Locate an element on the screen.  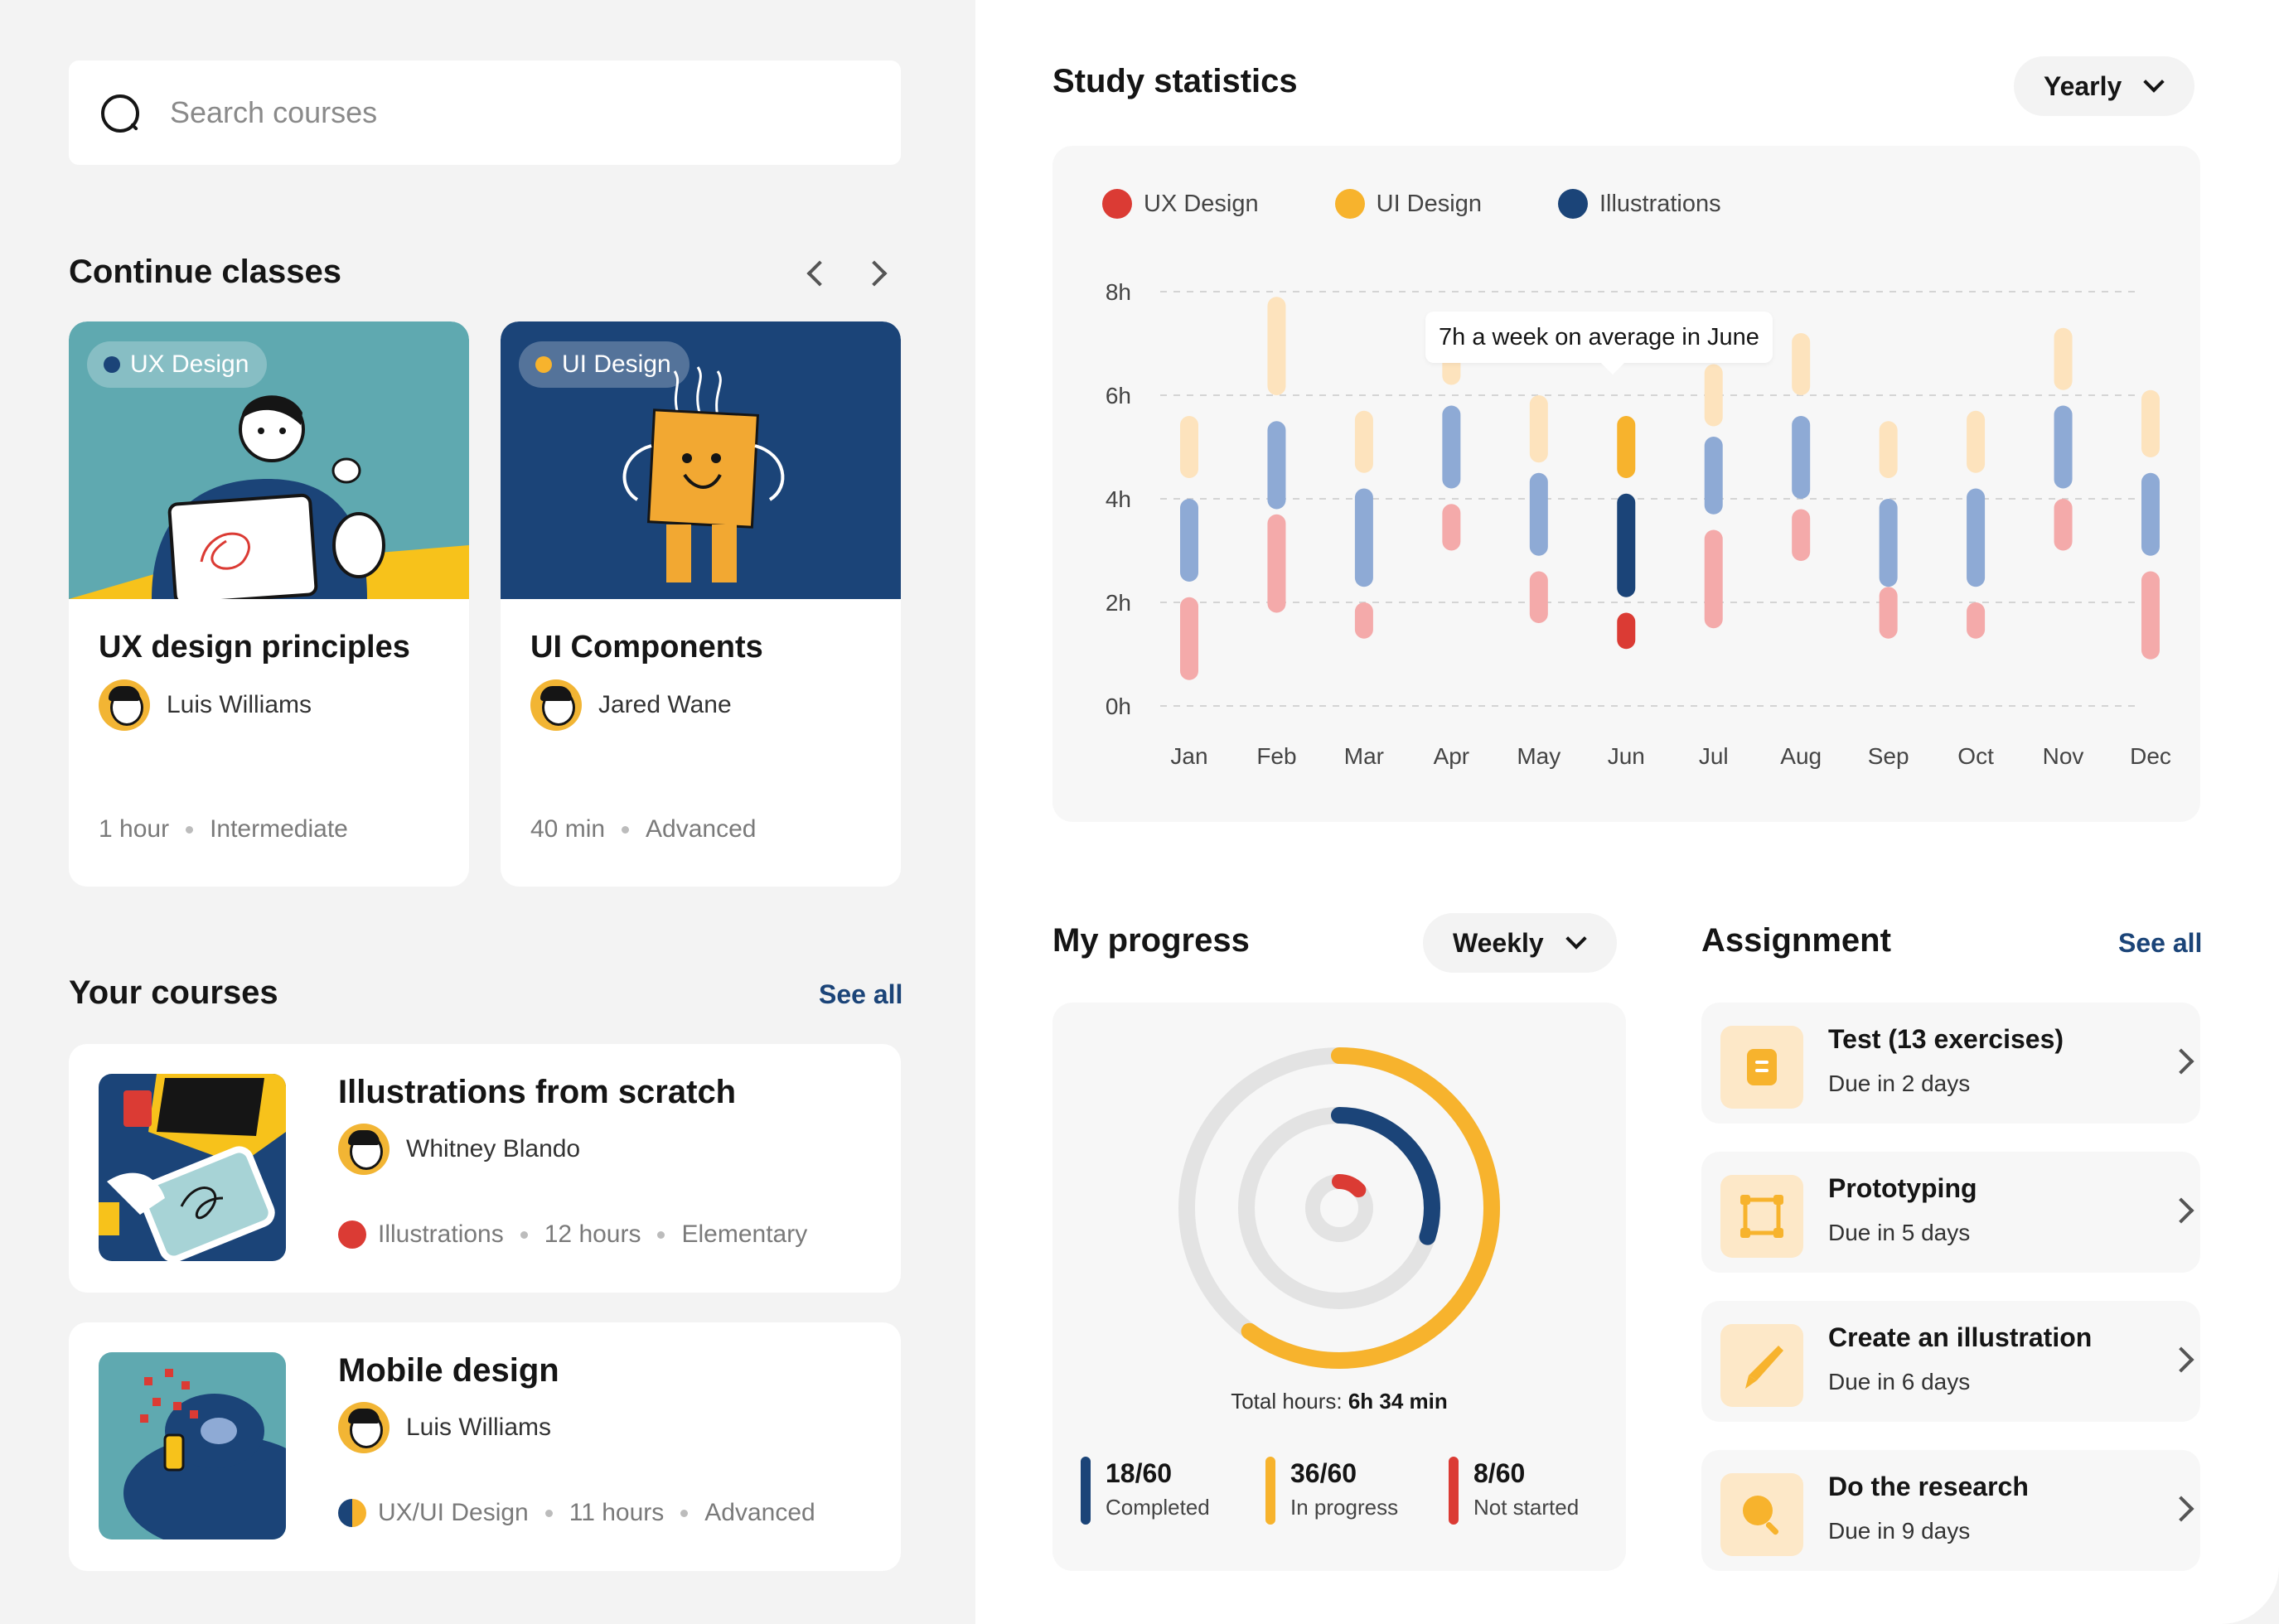
author-name: Luis Williams is located at coordinates (479, 1427).